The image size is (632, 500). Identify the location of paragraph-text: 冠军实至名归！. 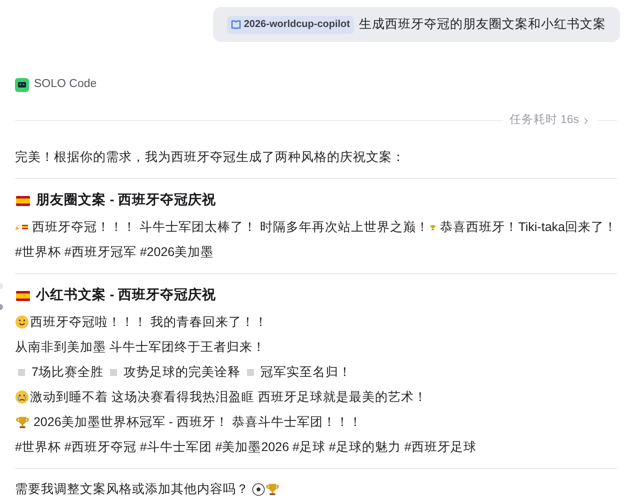
(305, 372).